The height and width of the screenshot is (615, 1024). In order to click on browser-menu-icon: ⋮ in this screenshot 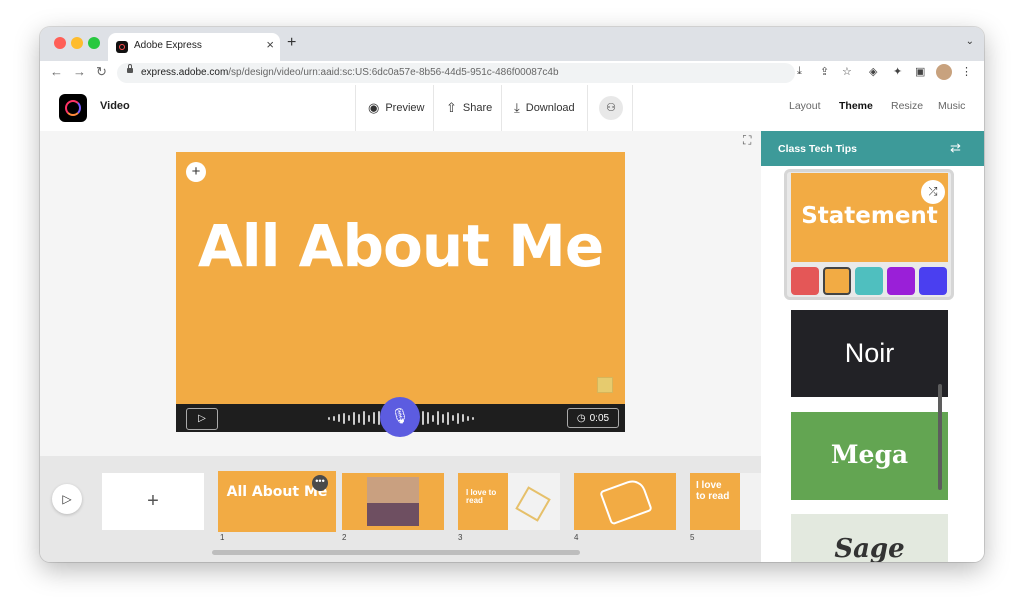, I will do `click(966, 71)`.